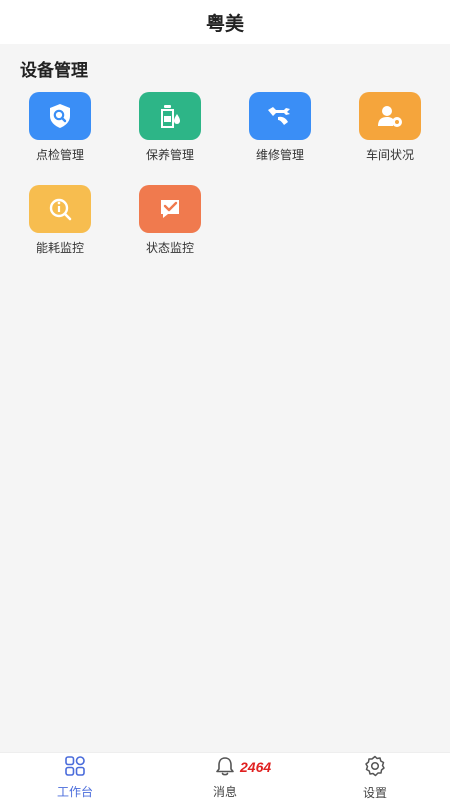 This screenshot has height=801, width=450. I want to click on tab-settings: 设置, so click(375, 777).